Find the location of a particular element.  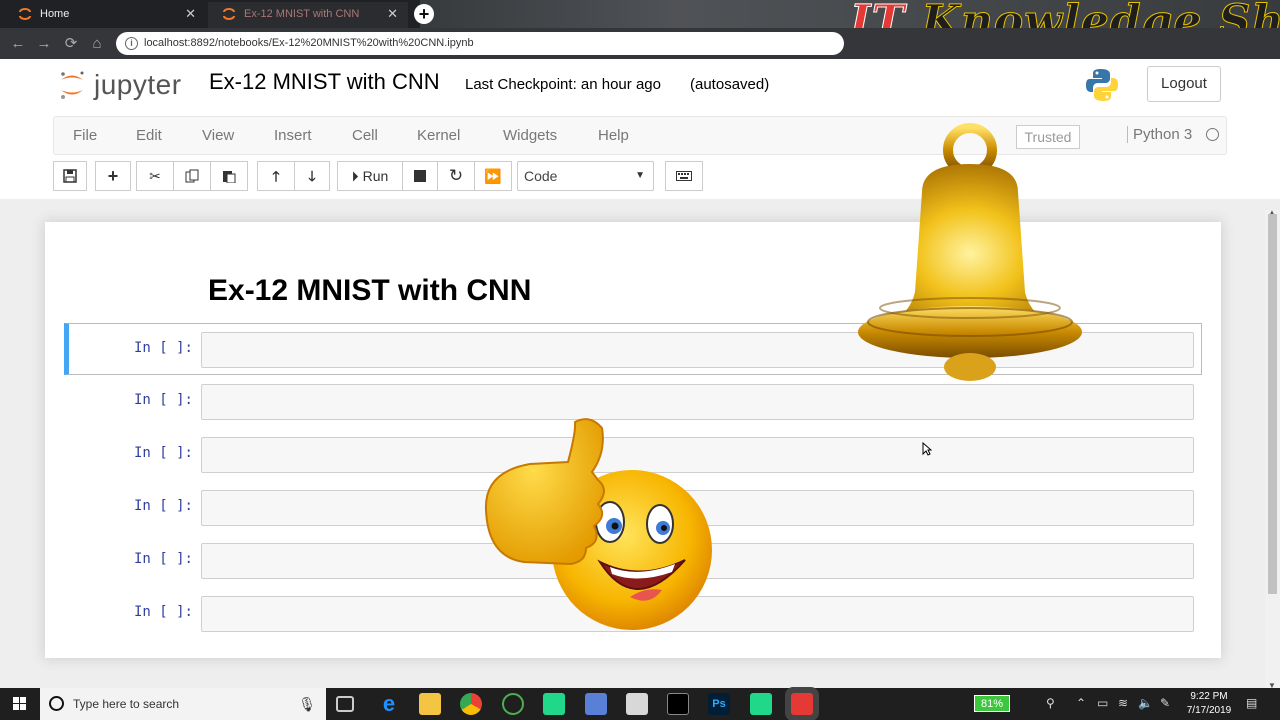

arrow-up-icon: 🡑 is located at coordinates (276, 176).